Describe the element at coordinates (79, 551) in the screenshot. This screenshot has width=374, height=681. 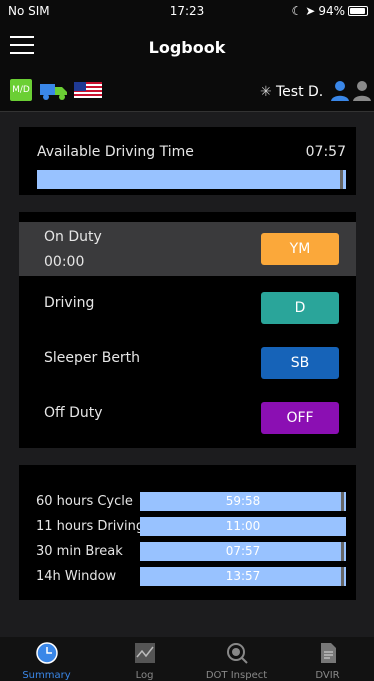
I see `cycle-label-break: 30 min Break` at that location.